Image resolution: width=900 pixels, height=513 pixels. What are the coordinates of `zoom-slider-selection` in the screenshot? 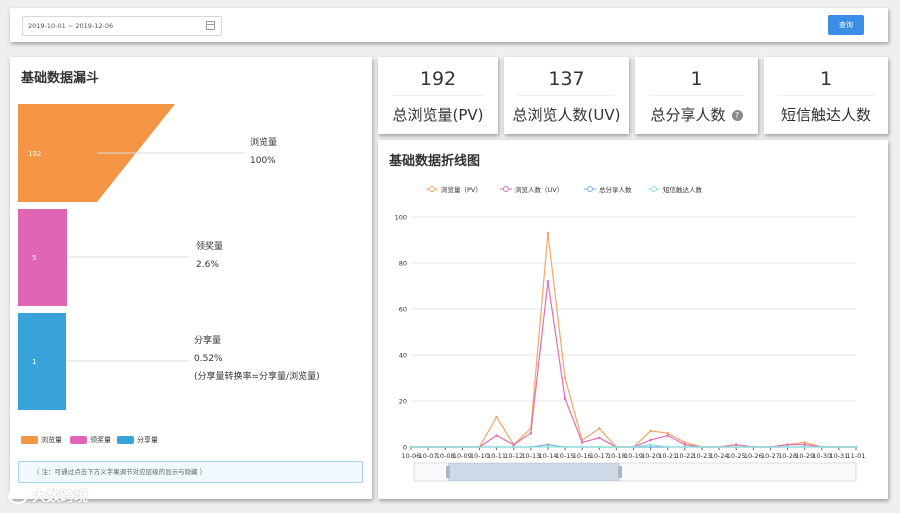 It's located at (534, 472).